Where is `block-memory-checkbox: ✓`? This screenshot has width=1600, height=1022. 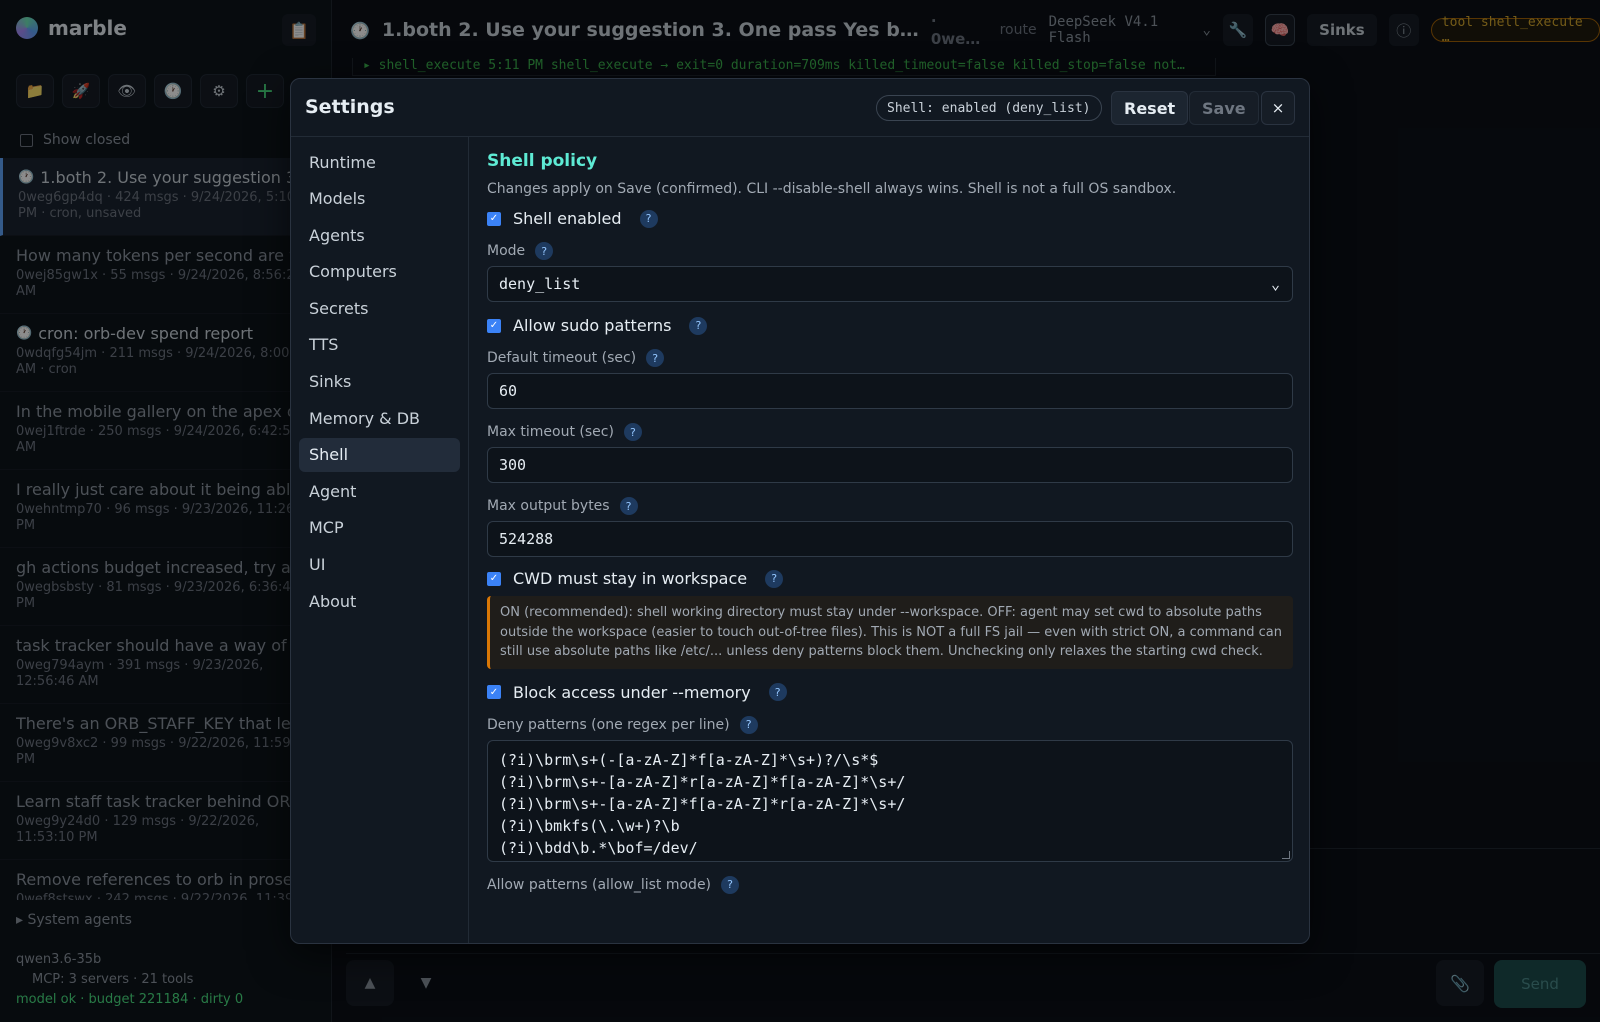
block-memory-checkbox: ✓ is located at coordinates (494, 692).